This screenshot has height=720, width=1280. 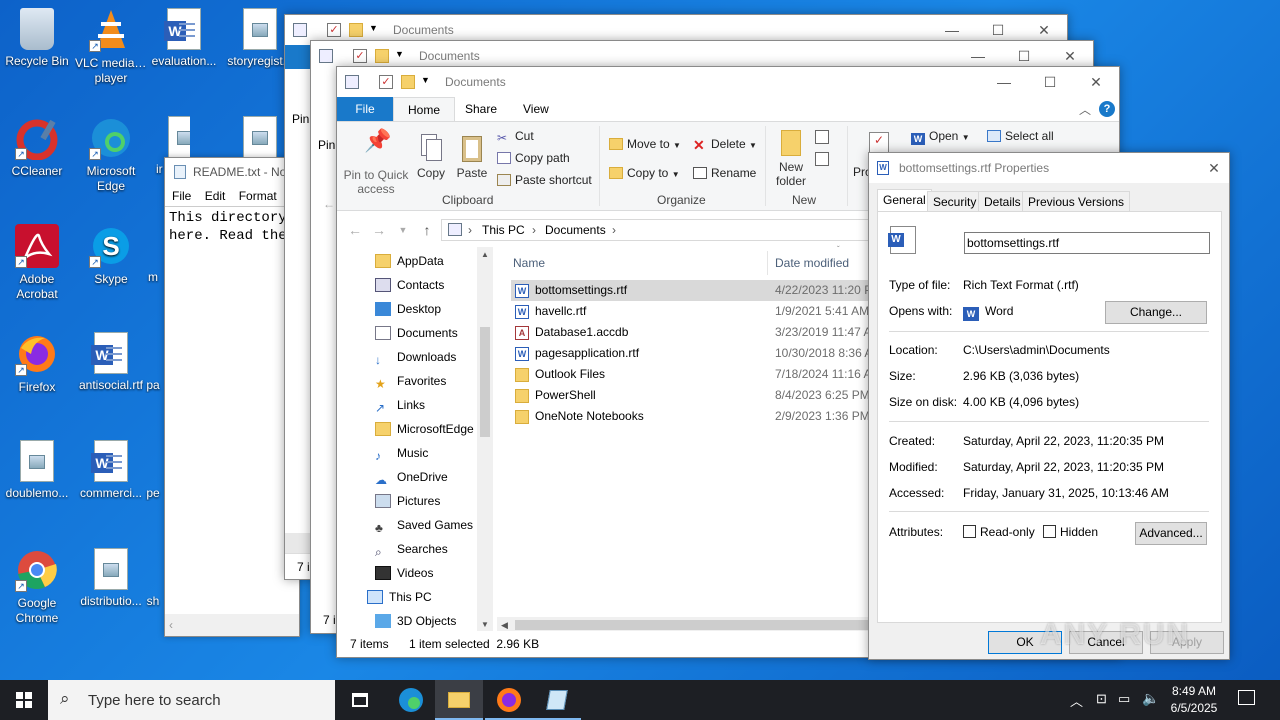 What do you see at coordinates (1214, 168) in the screenshot?
I see `close-icon: ✕` at bounding box center [1214, 168].